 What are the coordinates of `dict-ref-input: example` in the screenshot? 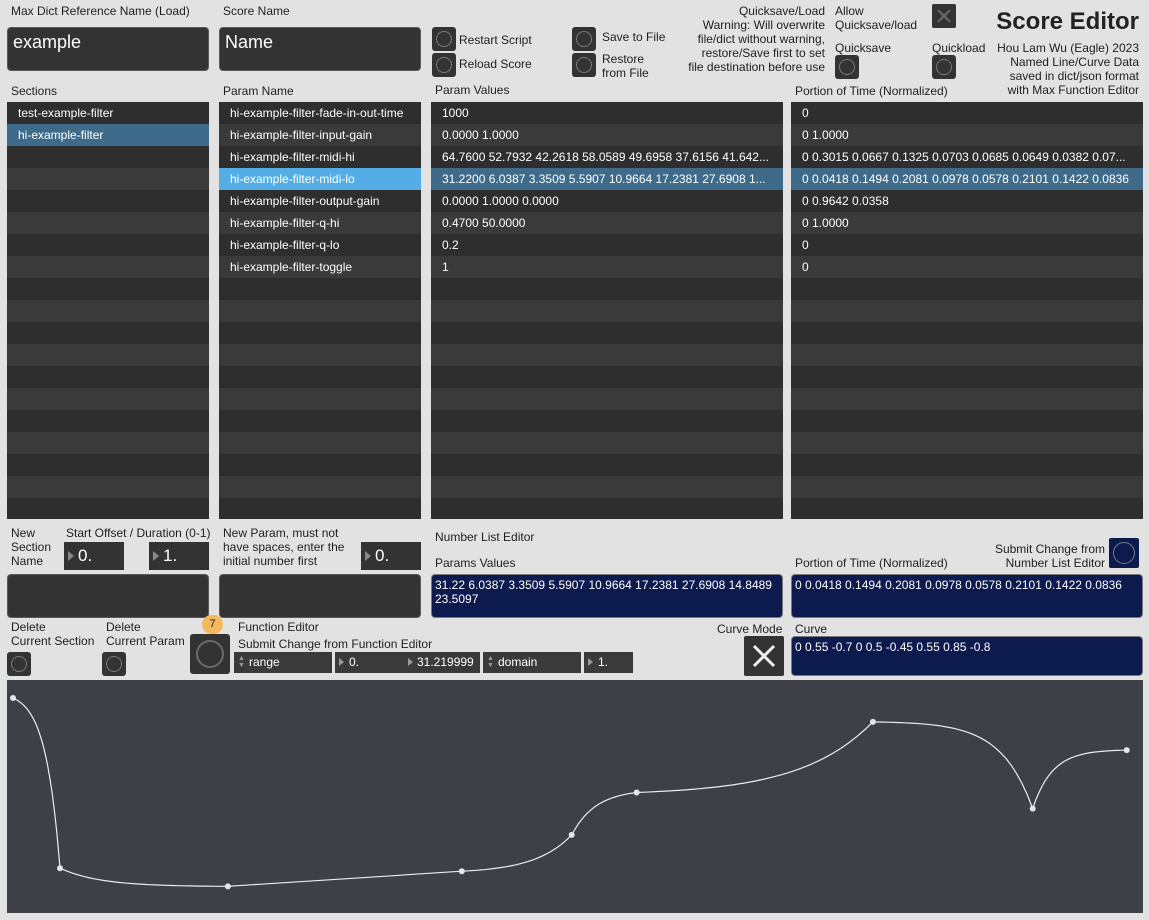 It's located at (108, 49).